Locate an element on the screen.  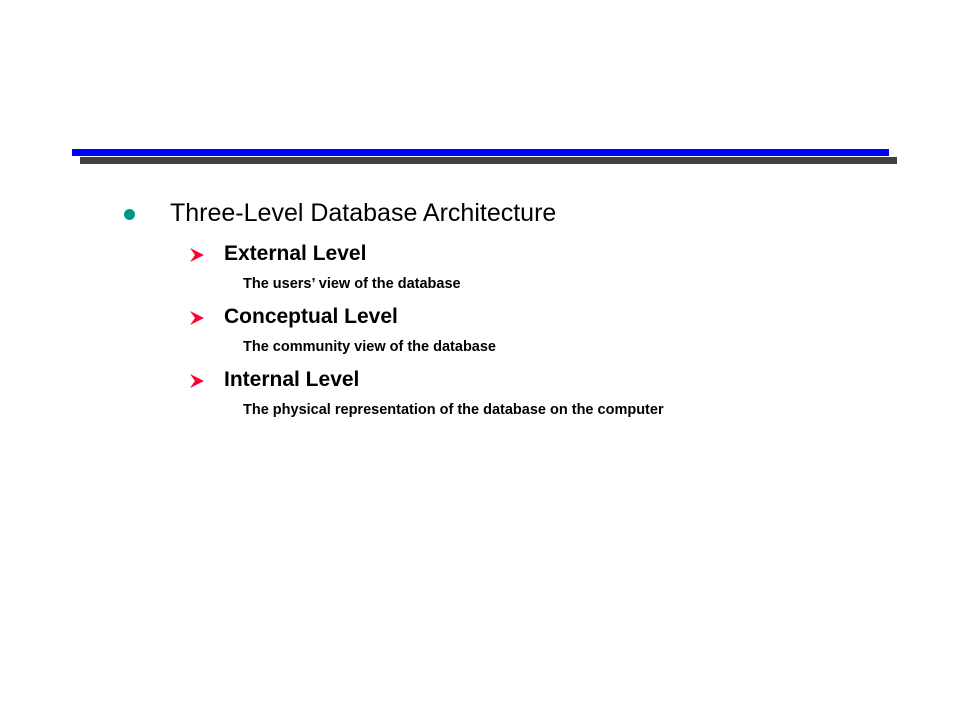
main-bullet-text: Three-Level Database Architecture is located at coordinates (363, 213).